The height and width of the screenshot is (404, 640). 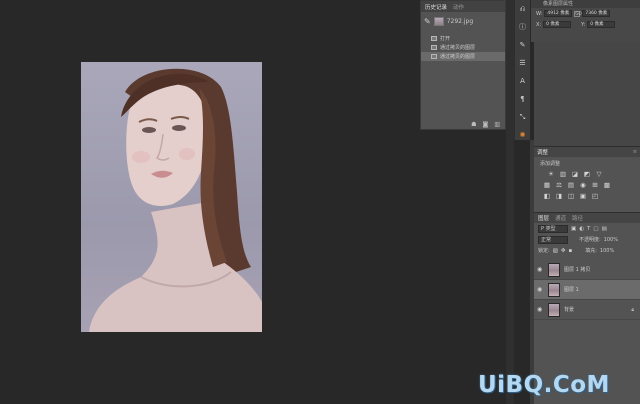 I want to click on tab-paths: 路径, so click(x=577, y=218).